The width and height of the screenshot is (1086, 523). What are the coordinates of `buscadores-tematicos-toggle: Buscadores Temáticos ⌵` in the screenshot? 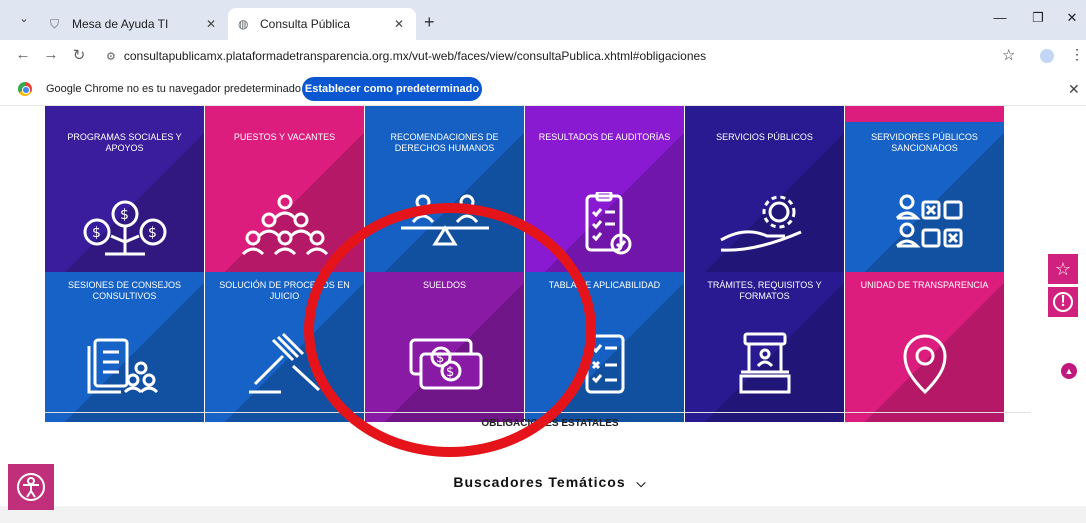 It's located at (543, 482).